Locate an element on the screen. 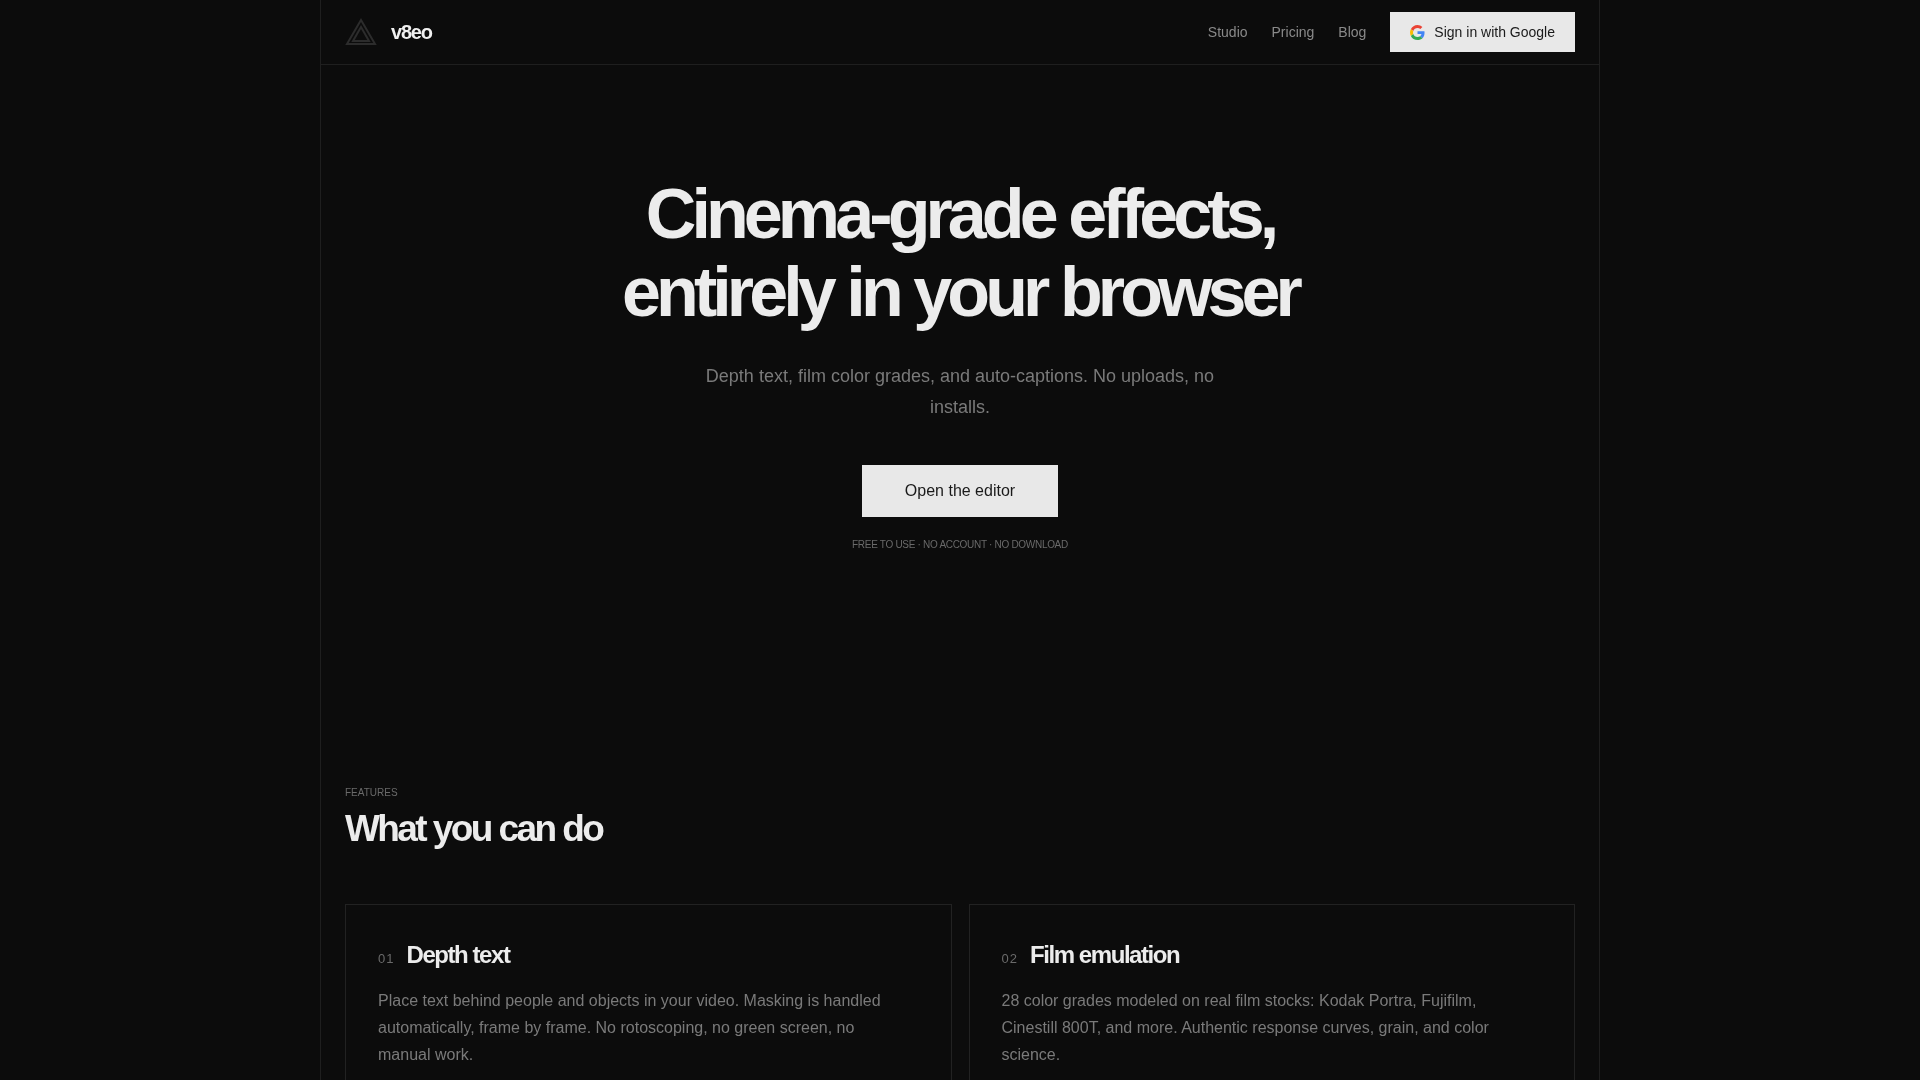 The image size is (1920, 1080). feature-number: 02 is located at coordinates (1010, 958).